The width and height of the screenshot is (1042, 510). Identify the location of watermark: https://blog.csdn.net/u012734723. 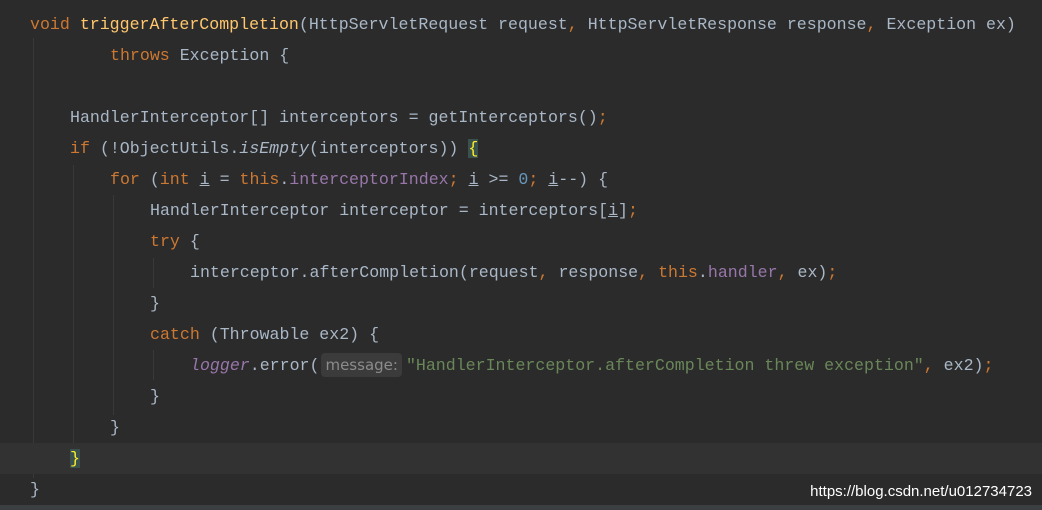
(921, 491).